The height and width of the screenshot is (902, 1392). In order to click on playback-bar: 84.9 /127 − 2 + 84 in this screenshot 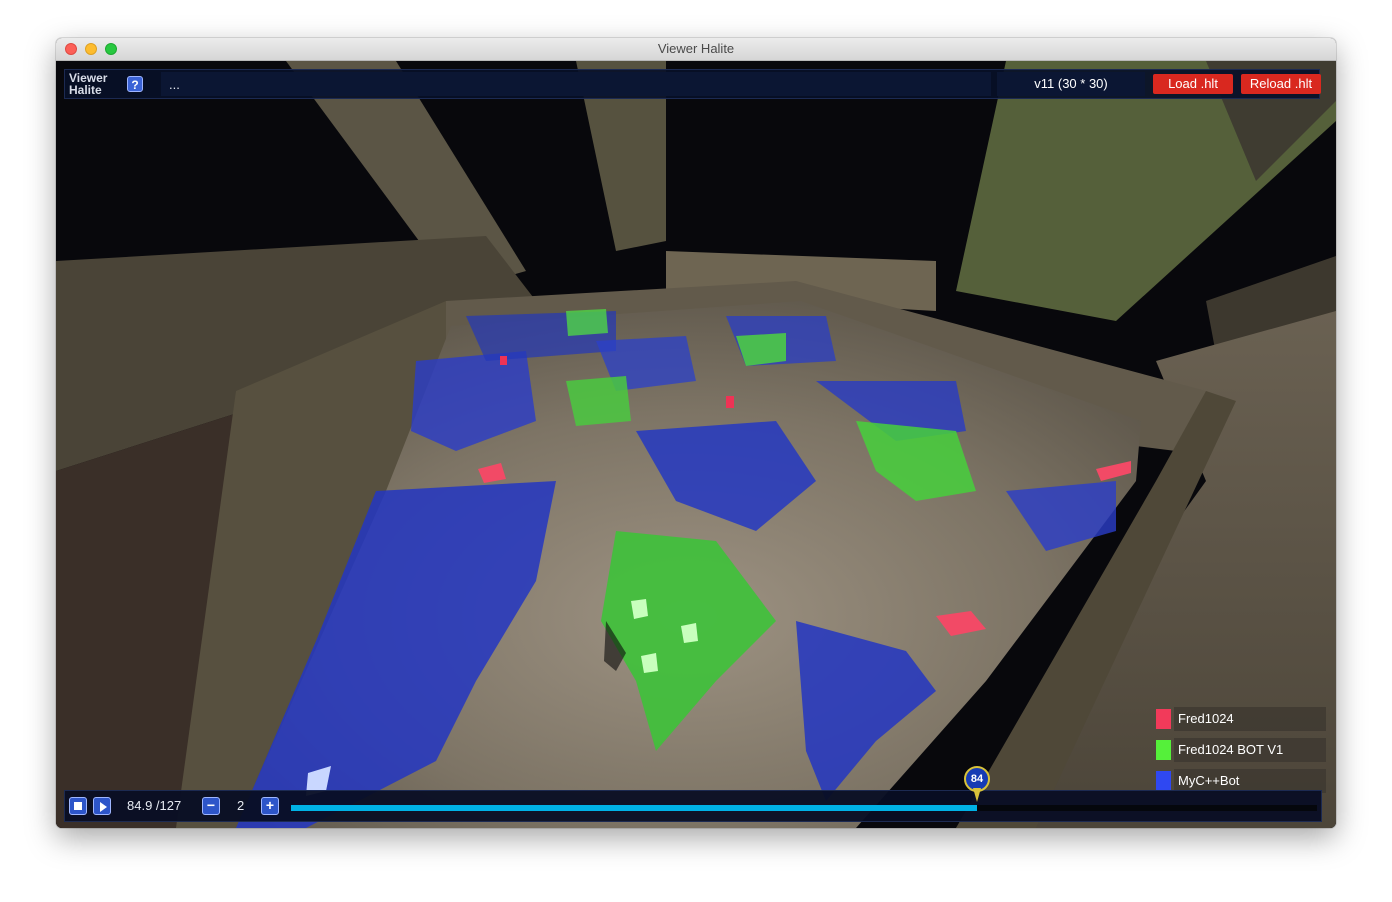, I will do `click(693, 794)`.